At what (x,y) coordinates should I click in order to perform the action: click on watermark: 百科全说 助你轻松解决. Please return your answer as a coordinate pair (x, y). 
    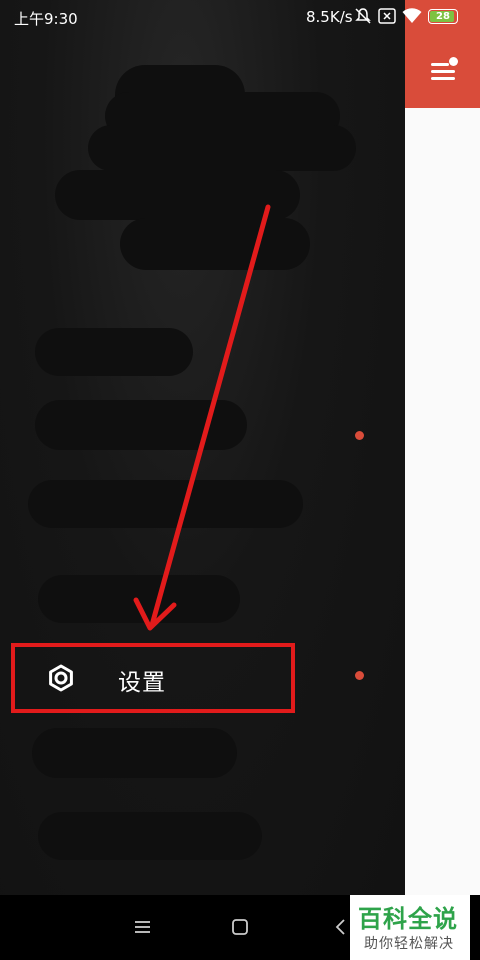
    Looking at the image, I should click on (410, 927).